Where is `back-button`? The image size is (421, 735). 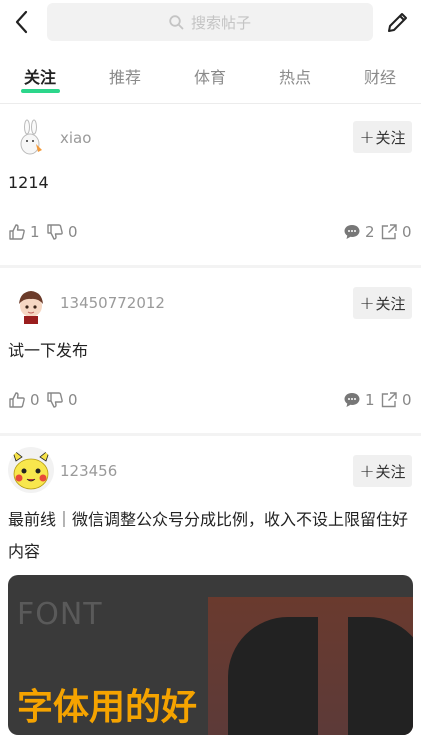
back-button is located at coordinates (23, 22).